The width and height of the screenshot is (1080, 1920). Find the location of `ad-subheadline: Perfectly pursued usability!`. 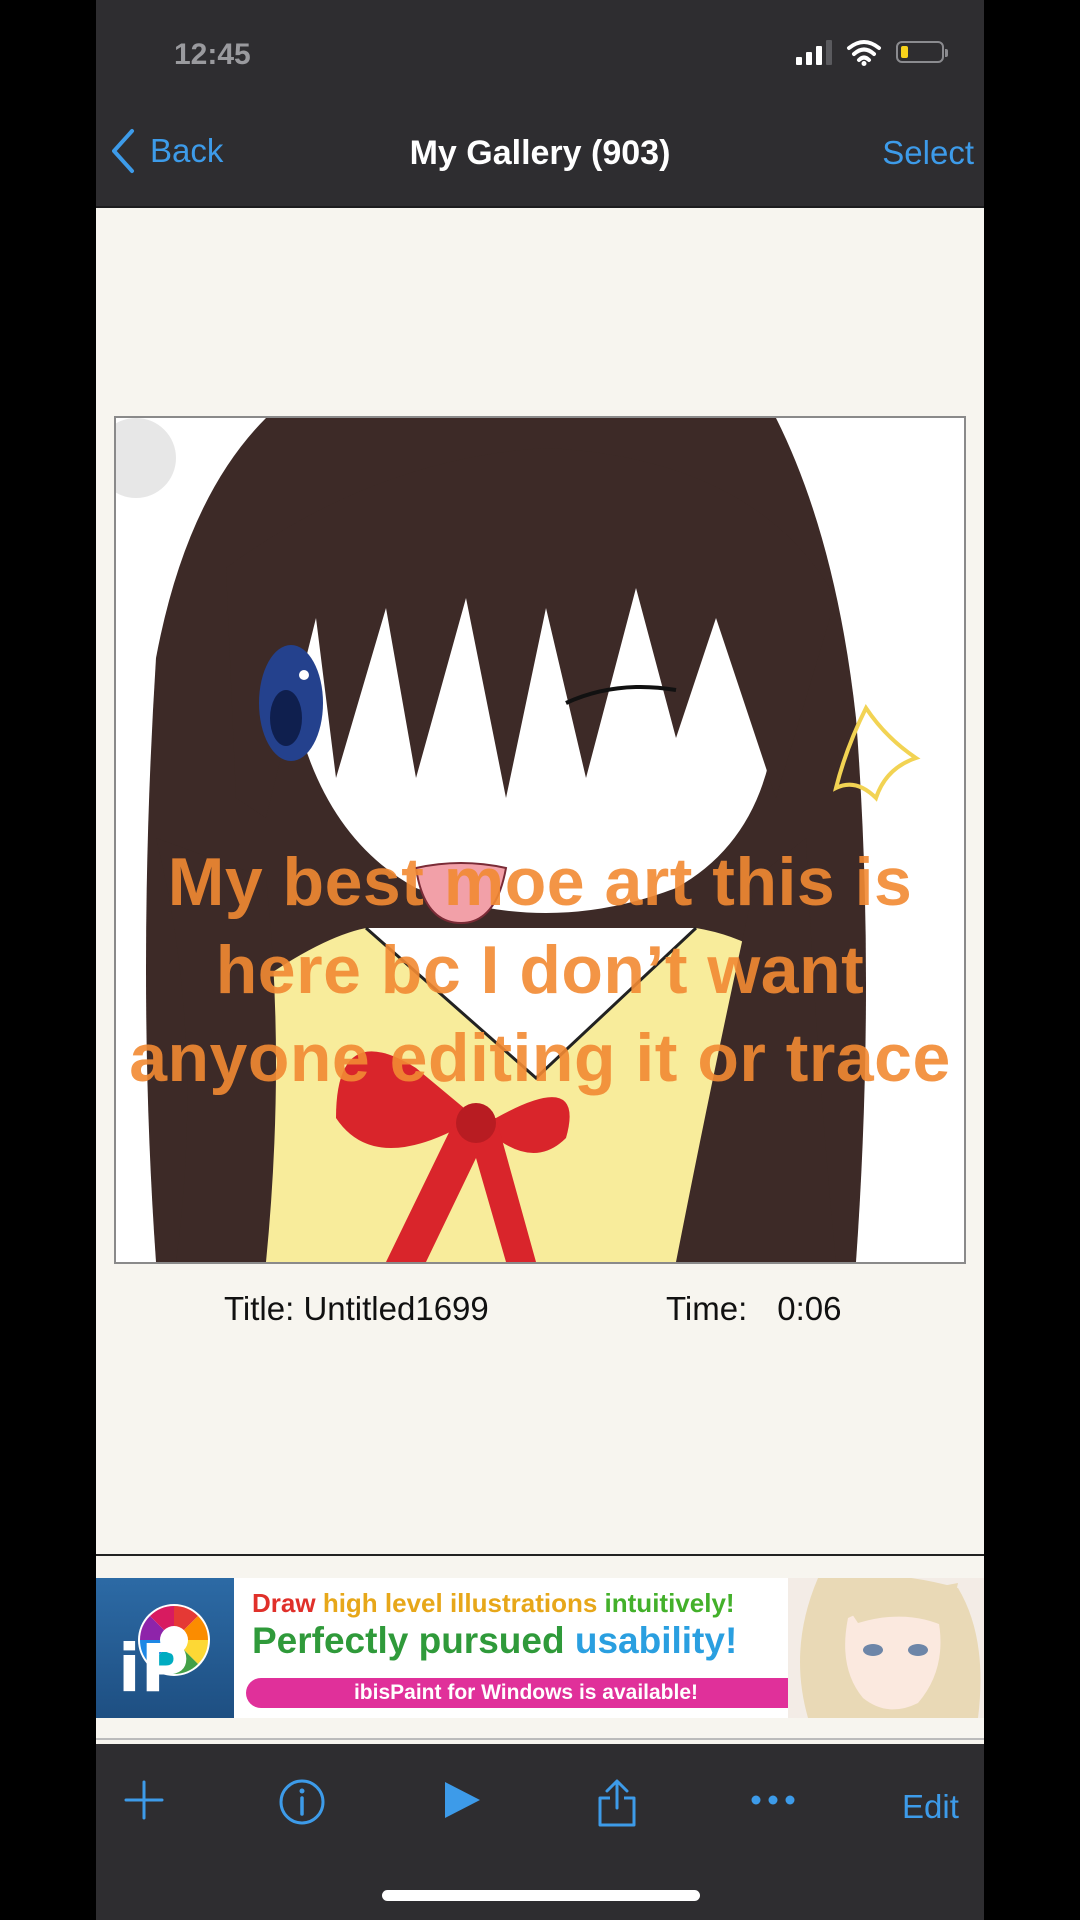

ad-subheadline: Perfectly pursued usability! is located at coordinates (494, 1641).